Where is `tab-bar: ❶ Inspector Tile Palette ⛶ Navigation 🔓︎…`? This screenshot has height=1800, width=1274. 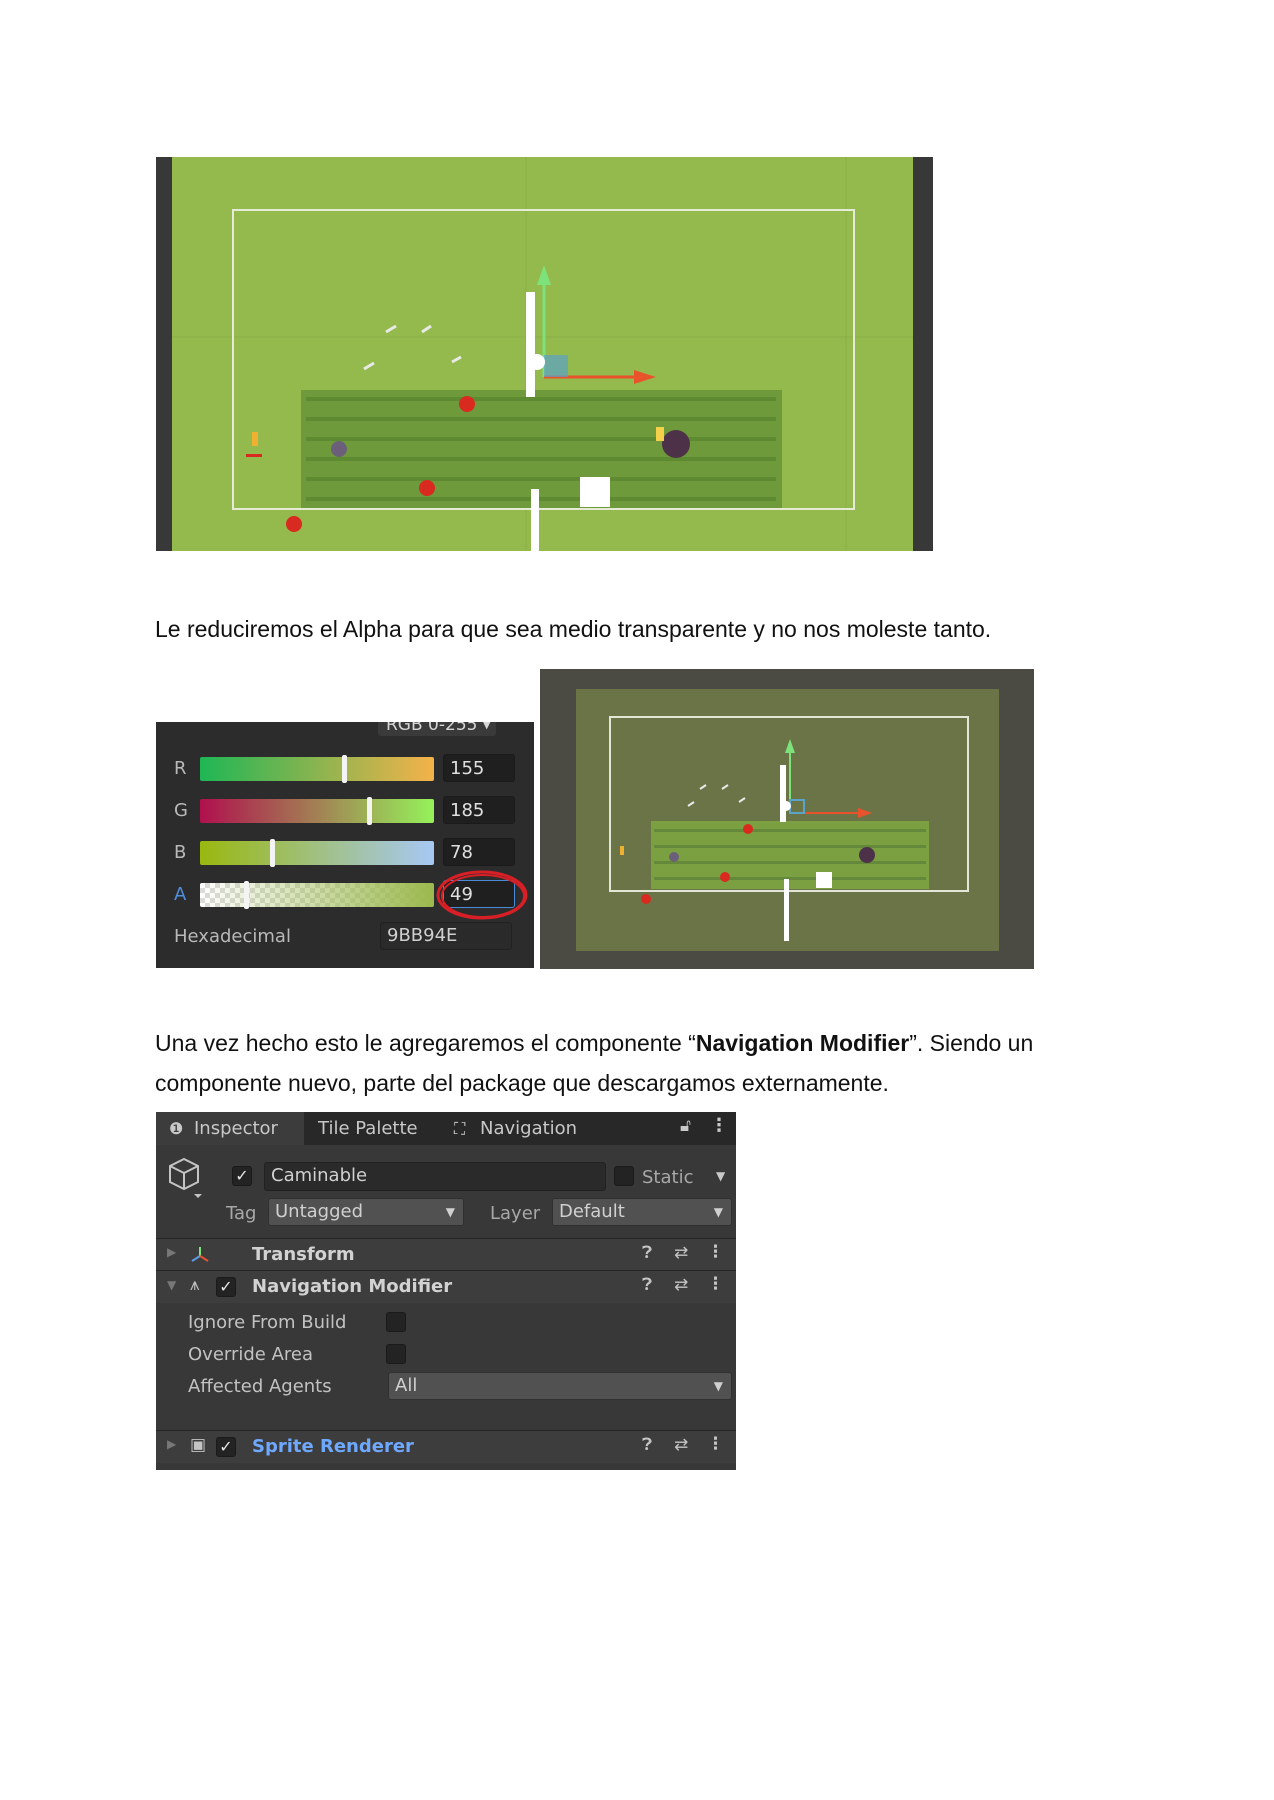 tab-bar: ❶ Inspector Tile Palette ⛶ Navigation 🔓︎… is located at coordinates (446, 1128).